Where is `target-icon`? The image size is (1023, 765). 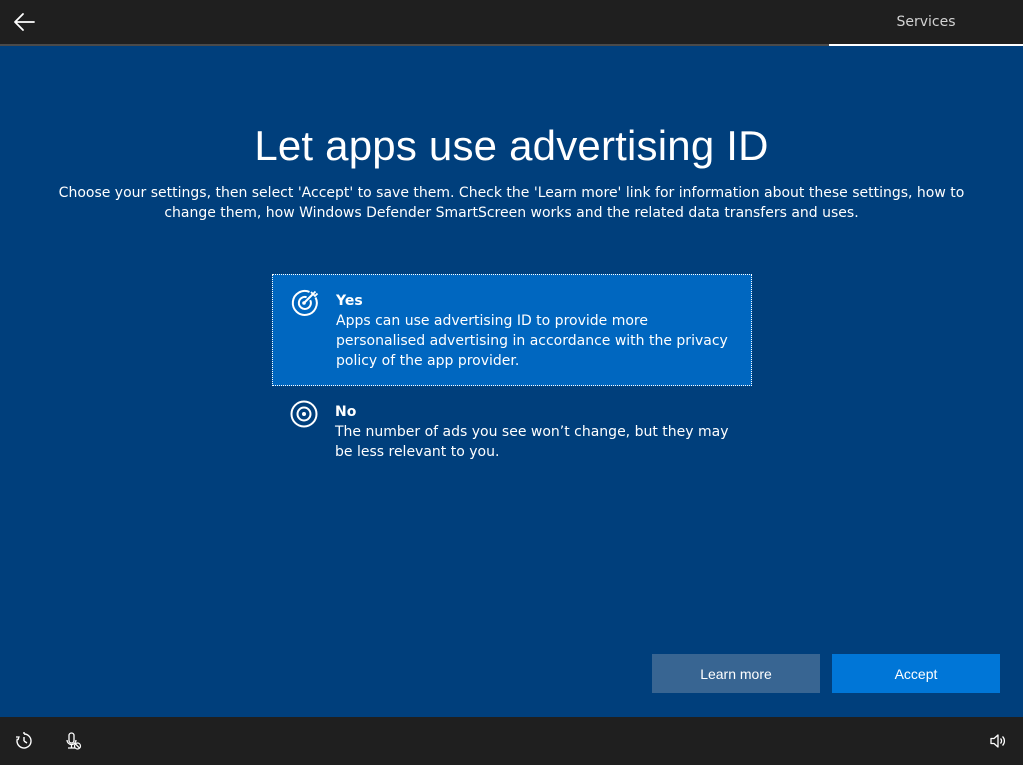 target-icon is located at coordinates (304, 414).